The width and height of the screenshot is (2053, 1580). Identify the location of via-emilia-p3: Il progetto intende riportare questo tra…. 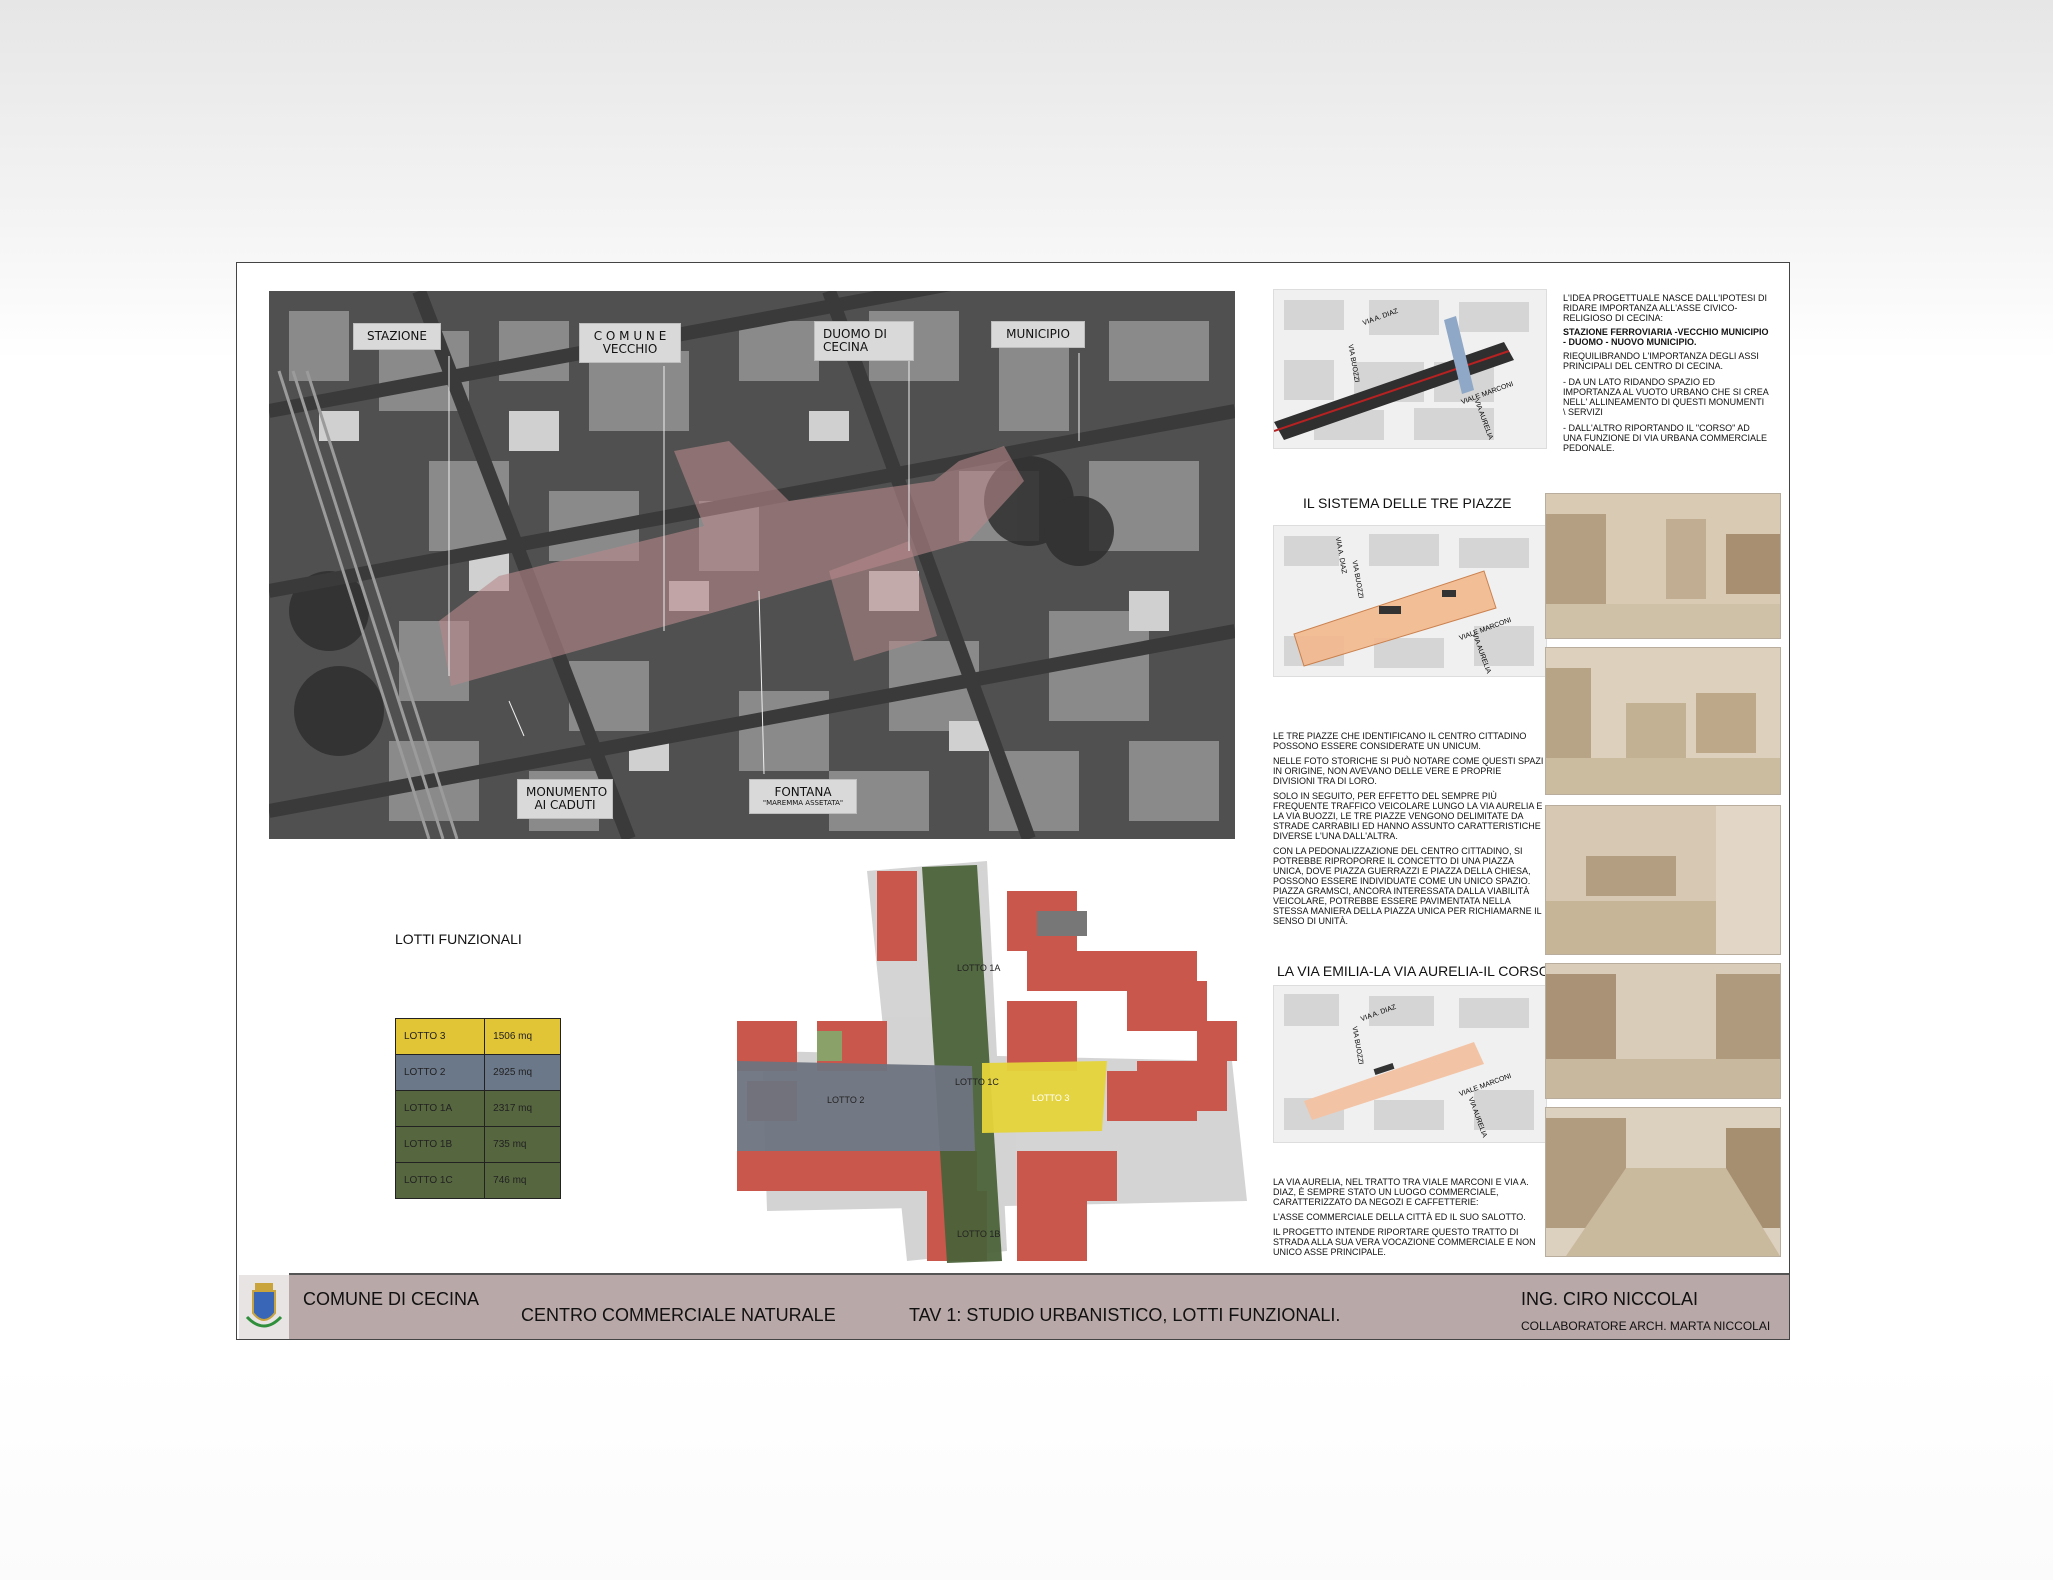
(1404, 1242).